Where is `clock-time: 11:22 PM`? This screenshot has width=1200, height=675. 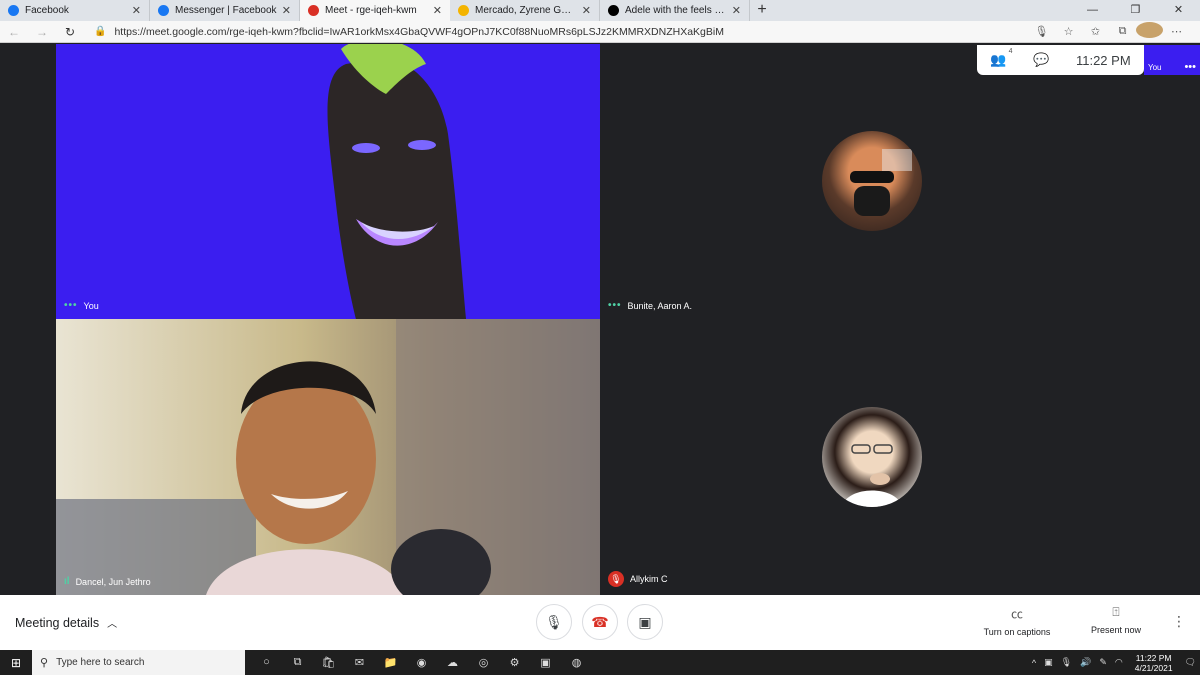 clock-time: 11:22 PM is located at coordinates (1153, 657).